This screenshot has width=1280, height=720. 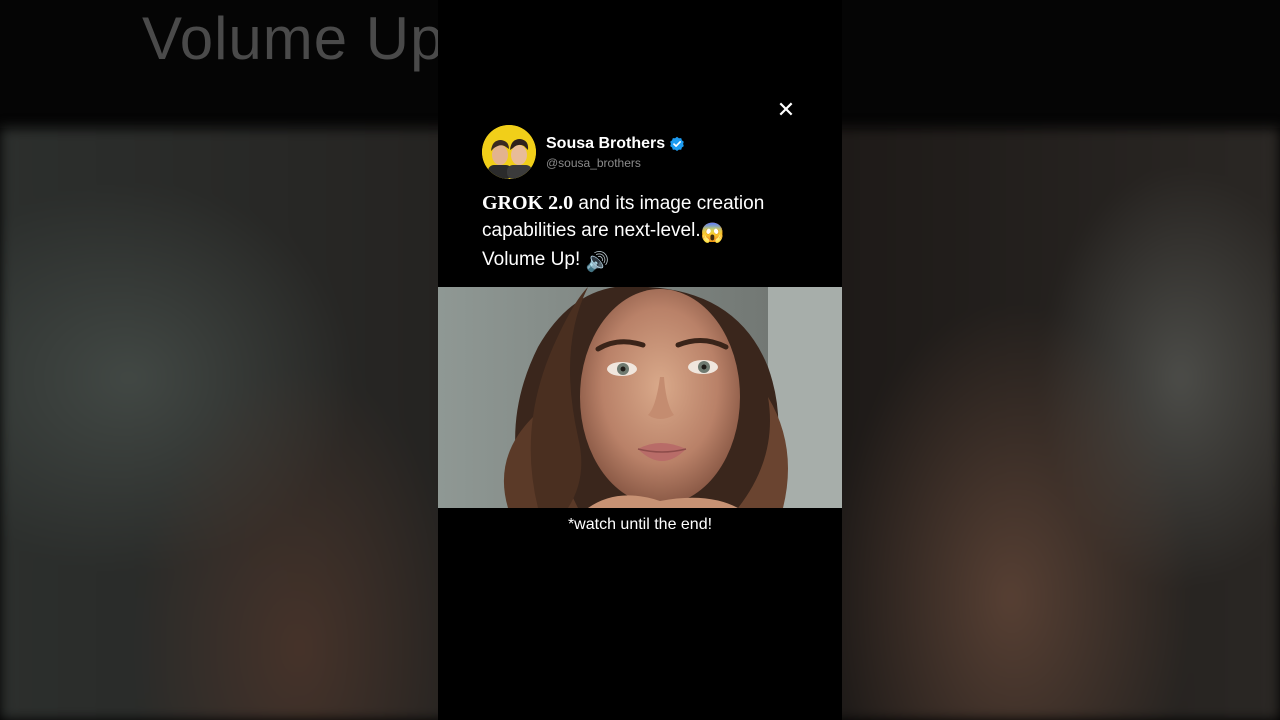 I want to click on tweet-image, so click(x=640, y=397).